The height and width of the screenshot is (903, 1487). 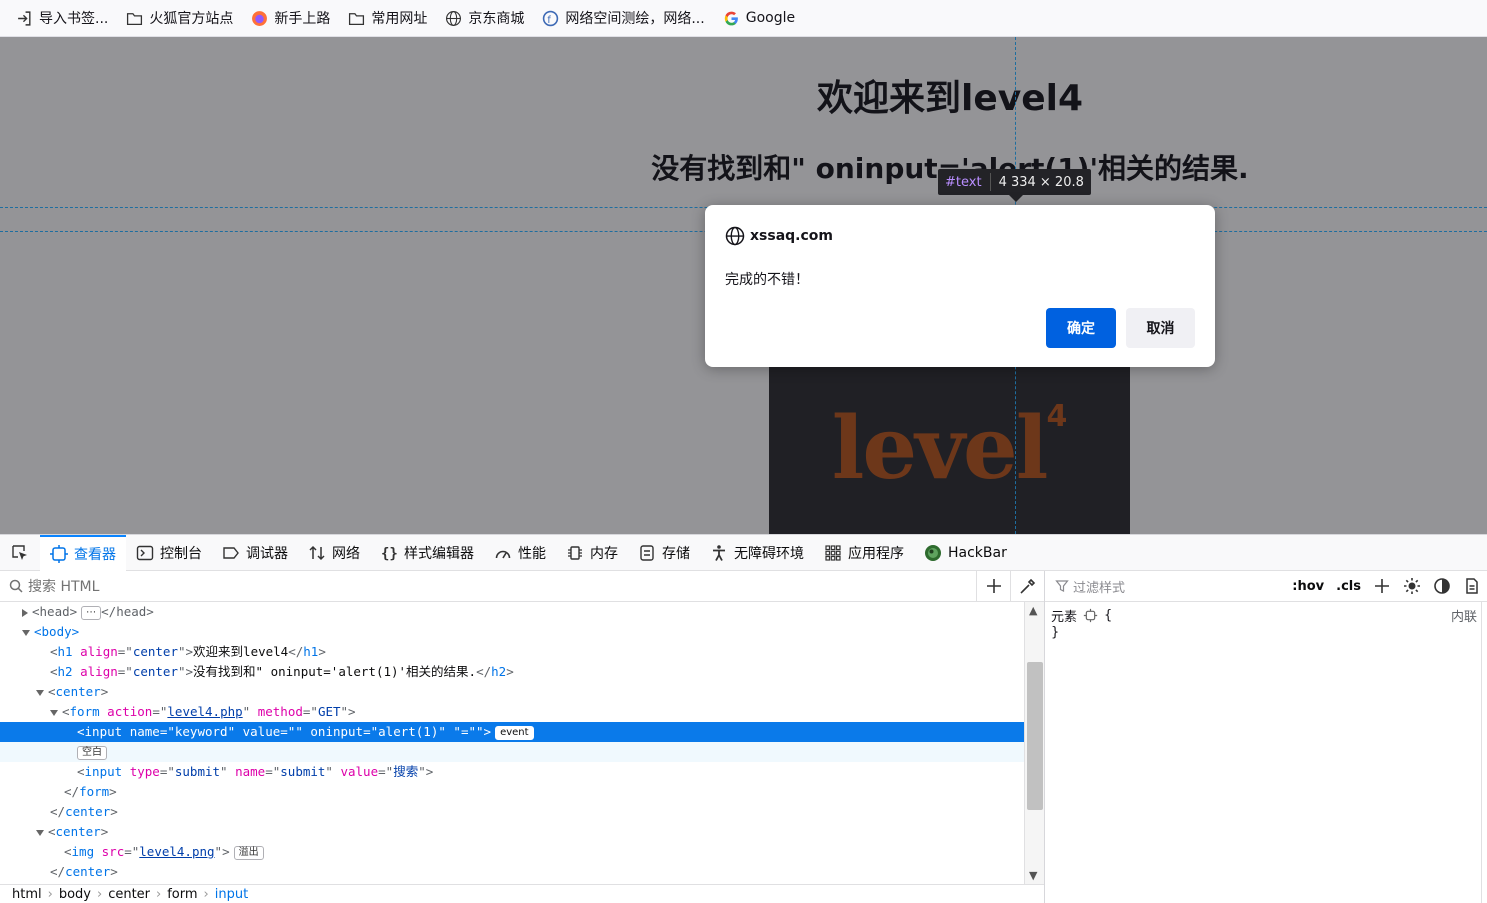 What do you see at coordinates (191, 19) in the screenshot?
I see `bookmark-label: 火狐官方站点` at bounding box center [191, 19].